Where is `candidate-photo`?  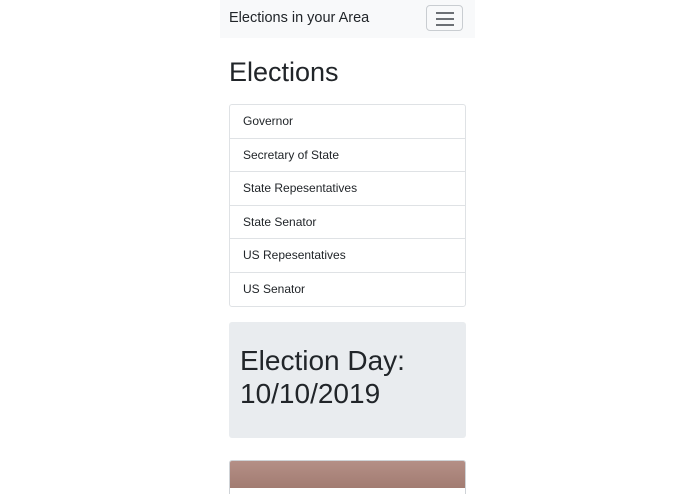 candidate-photo is located at coordinates (347, 474).